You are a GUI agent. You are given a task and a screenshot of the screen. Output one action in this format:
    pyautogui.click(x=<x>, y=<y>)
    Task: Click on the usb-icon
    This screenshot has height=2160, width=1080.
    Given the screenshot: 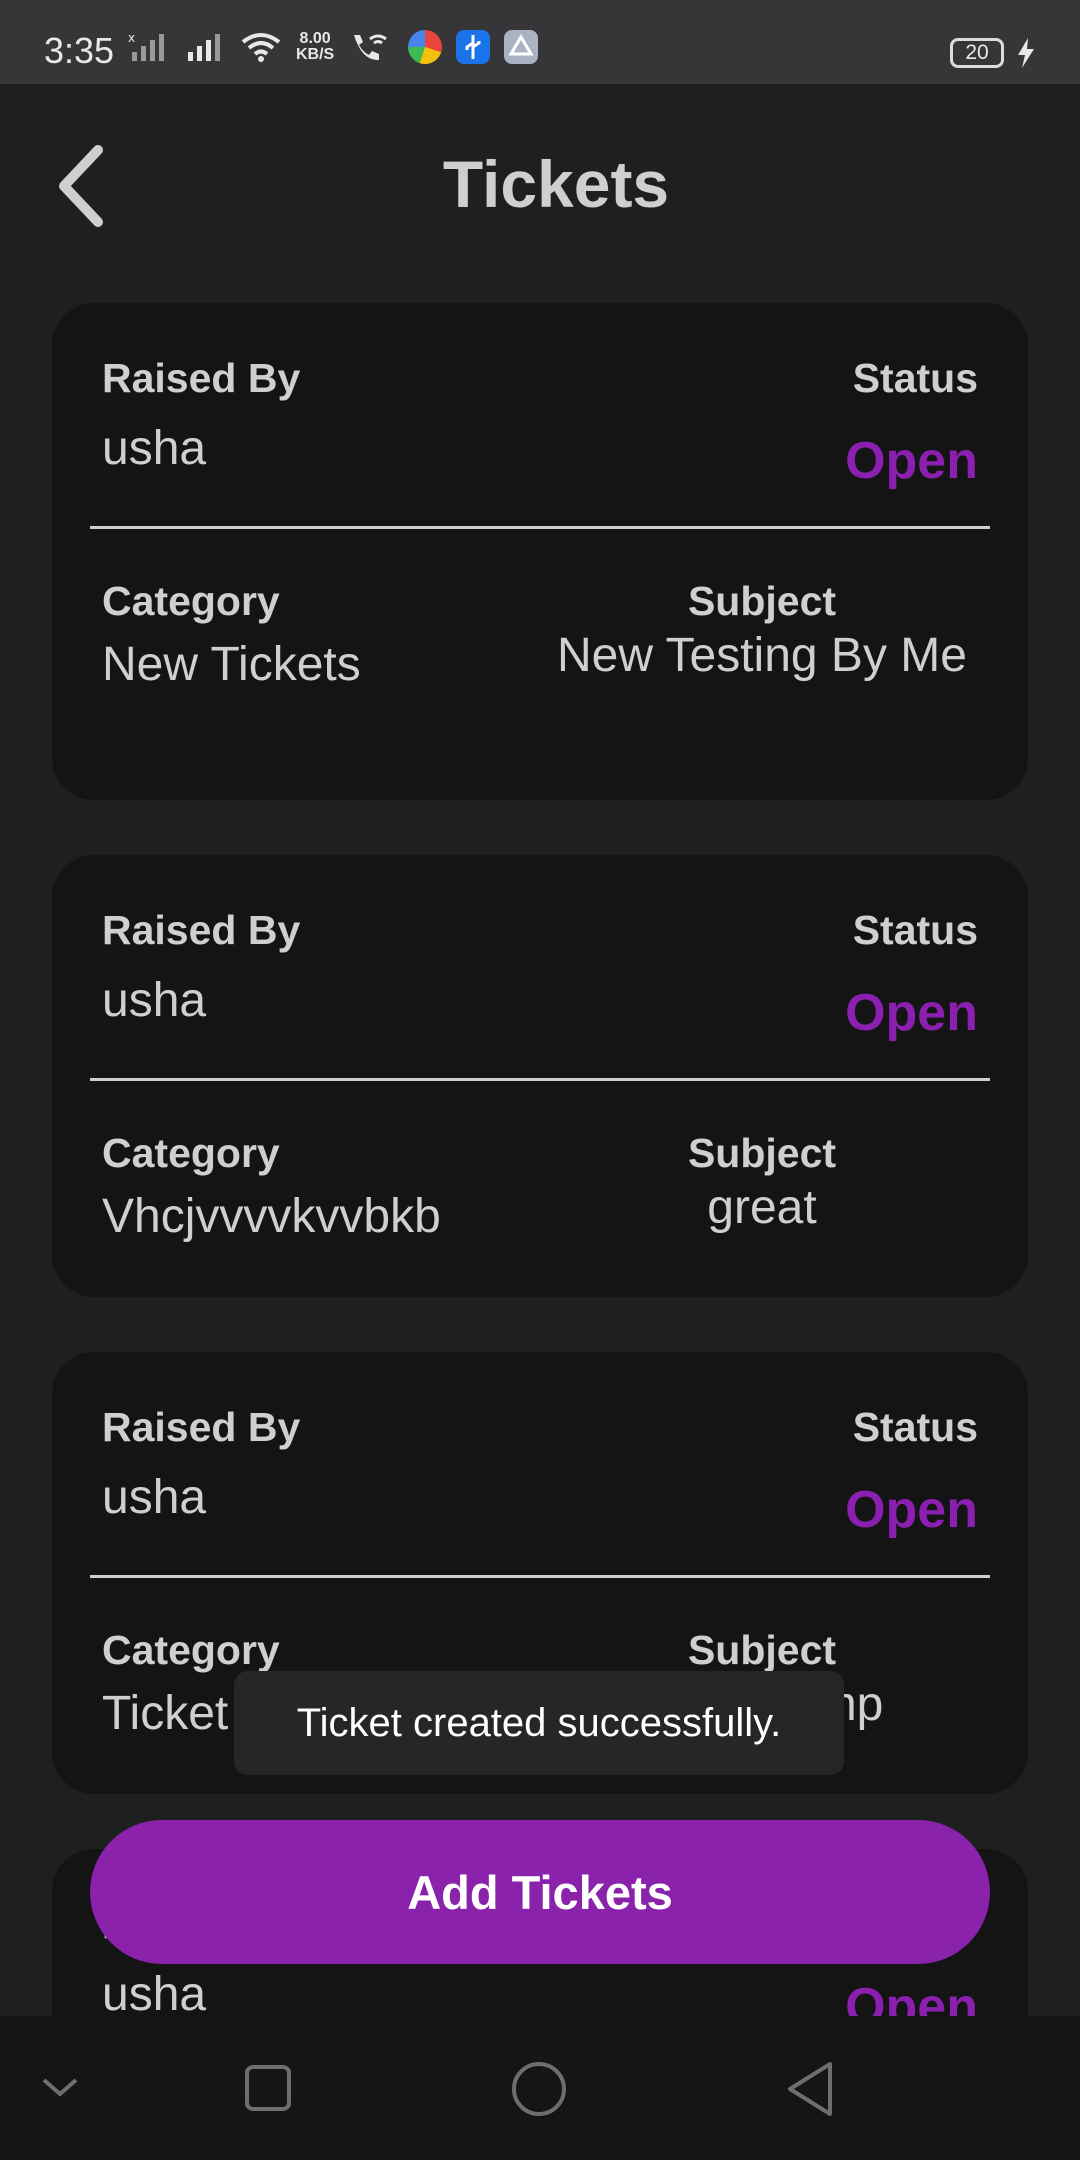 What is the action you would take?
    pyautogui.click(x=473, y=47)
    